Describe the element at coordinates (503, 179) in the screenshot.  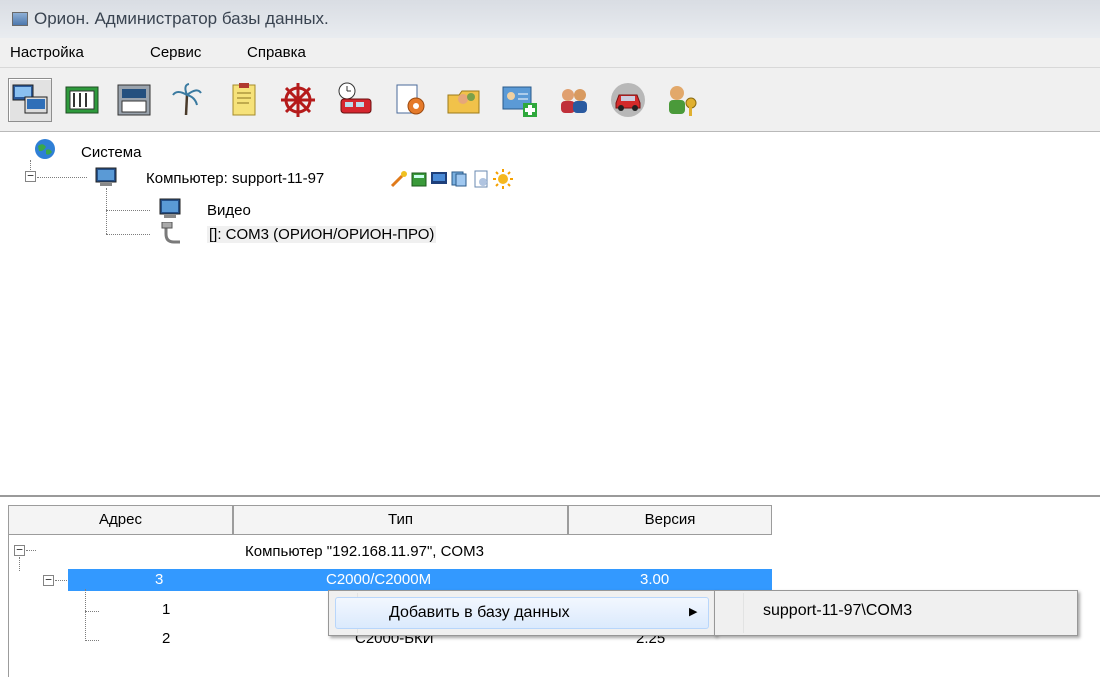
I see `sun-icon` at that location.